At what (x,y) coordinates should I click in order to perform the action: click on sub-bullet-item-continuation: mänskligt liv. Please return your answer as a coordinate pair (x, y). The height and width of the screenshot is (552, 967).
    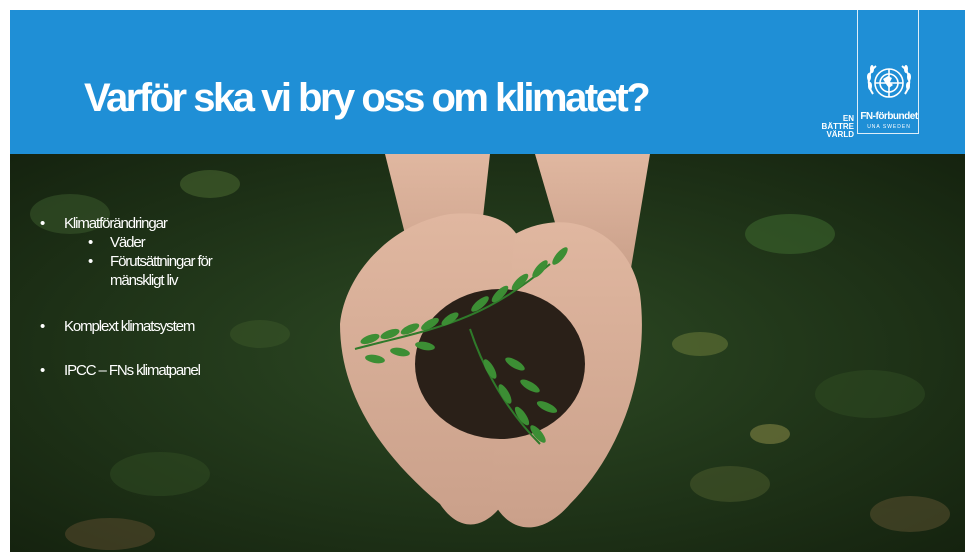
    Looking at the image, I should click on (144, 280).